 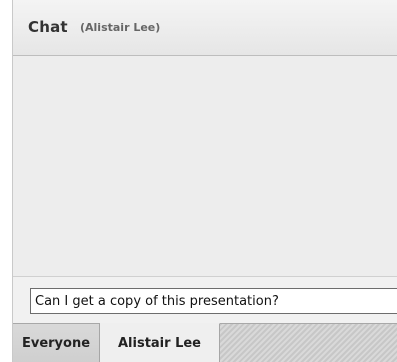 I want to click on tab-alistair-lee: Alistair Lee, so click(x=160, y=342).